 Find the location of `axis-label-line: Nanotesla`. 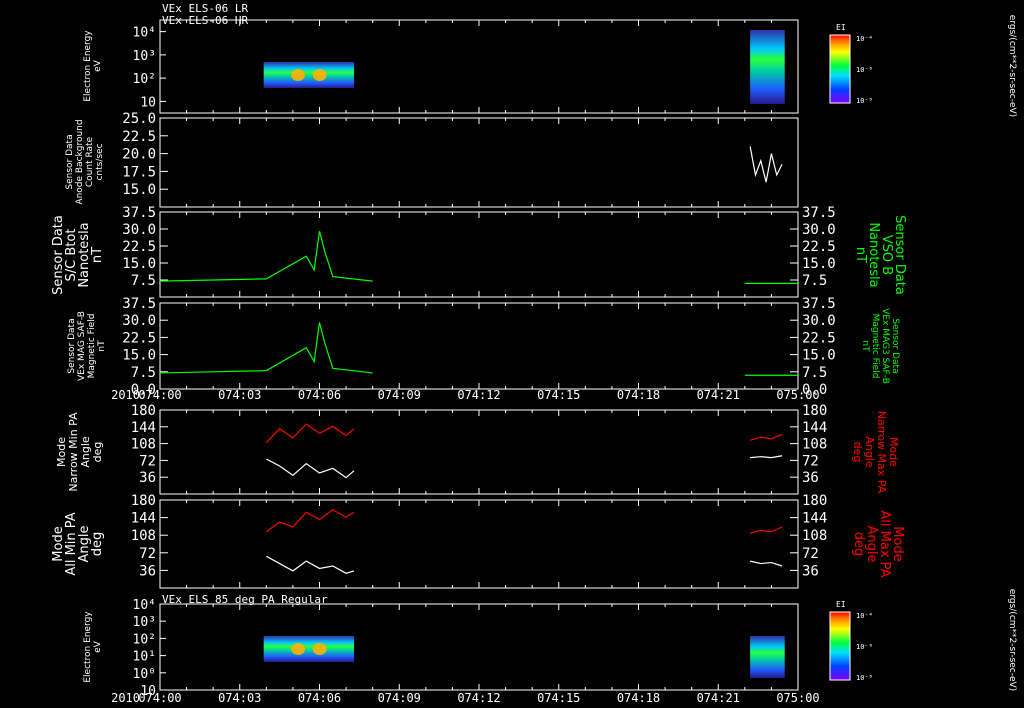

axis-label-line: Nanotesla is located at coordinates (873, 255).